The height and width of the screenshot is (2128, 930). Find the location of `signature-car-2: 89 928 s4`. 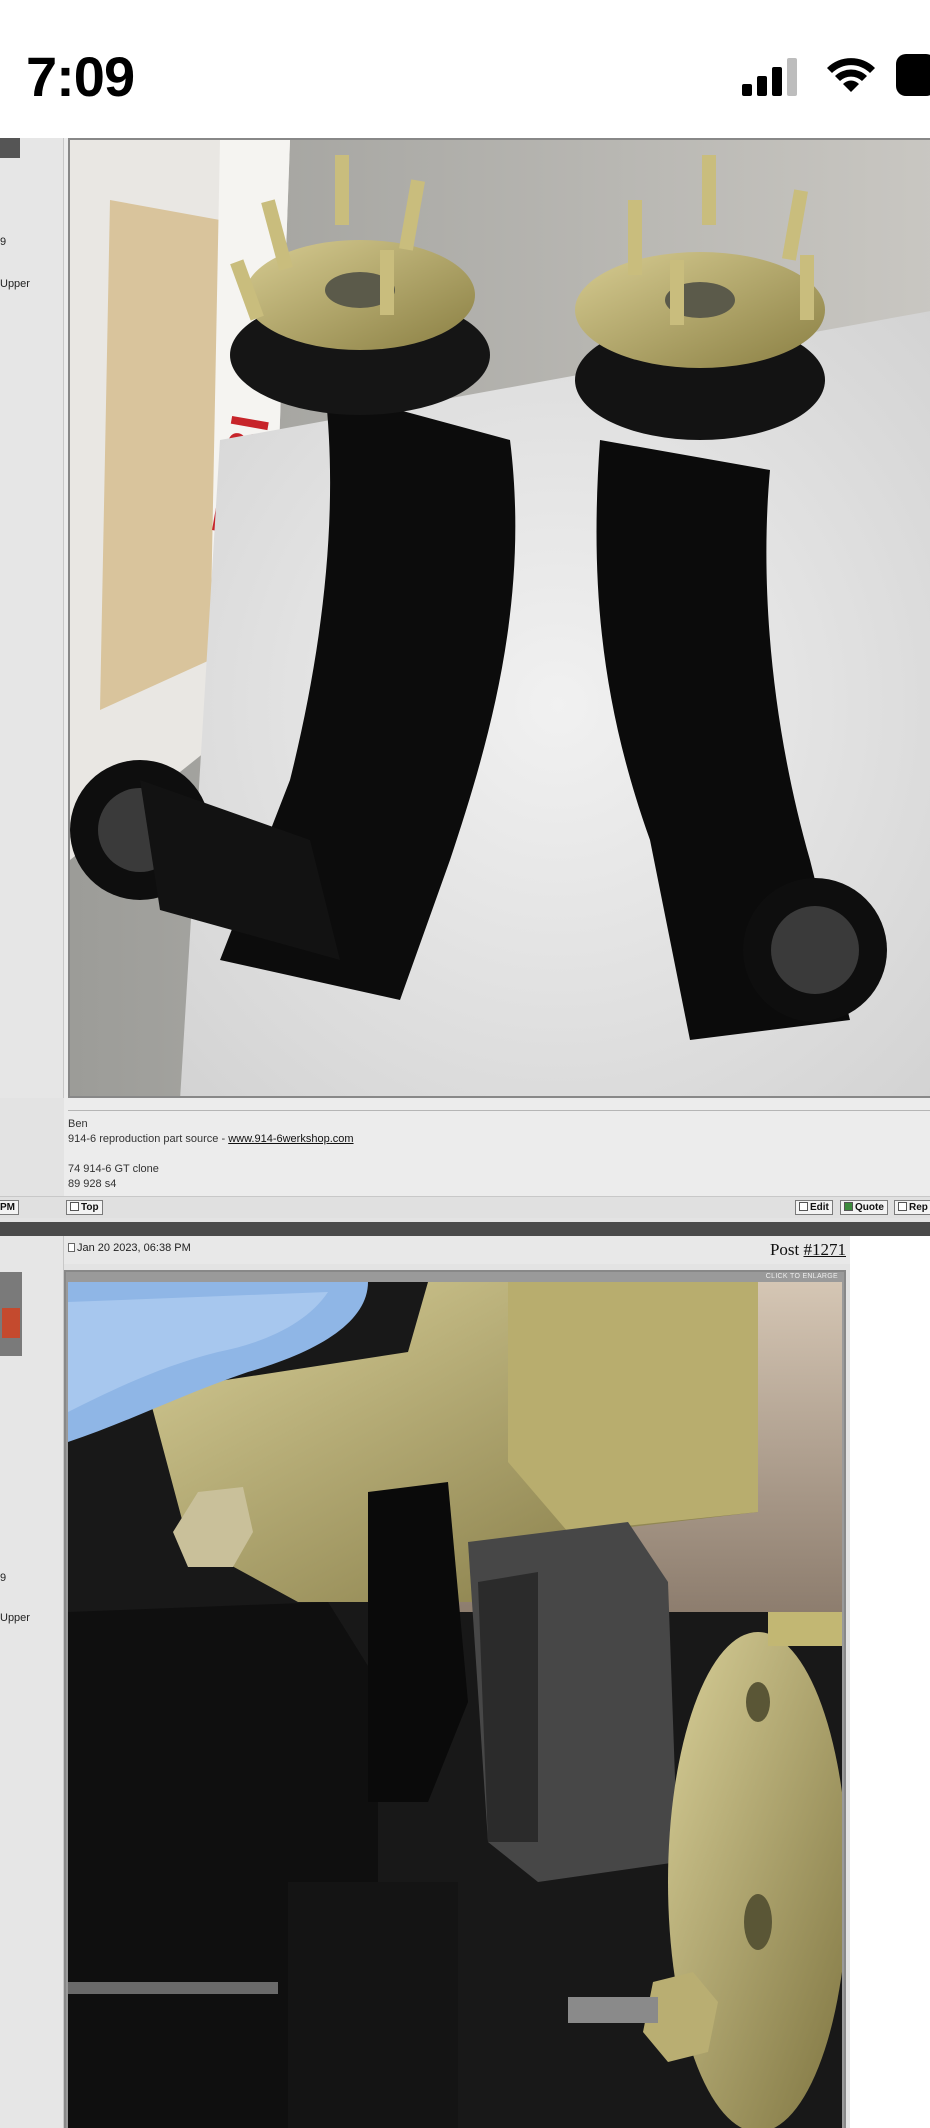

signature-car-2: 89 928 s4 is located at coordinates (92, 1184).